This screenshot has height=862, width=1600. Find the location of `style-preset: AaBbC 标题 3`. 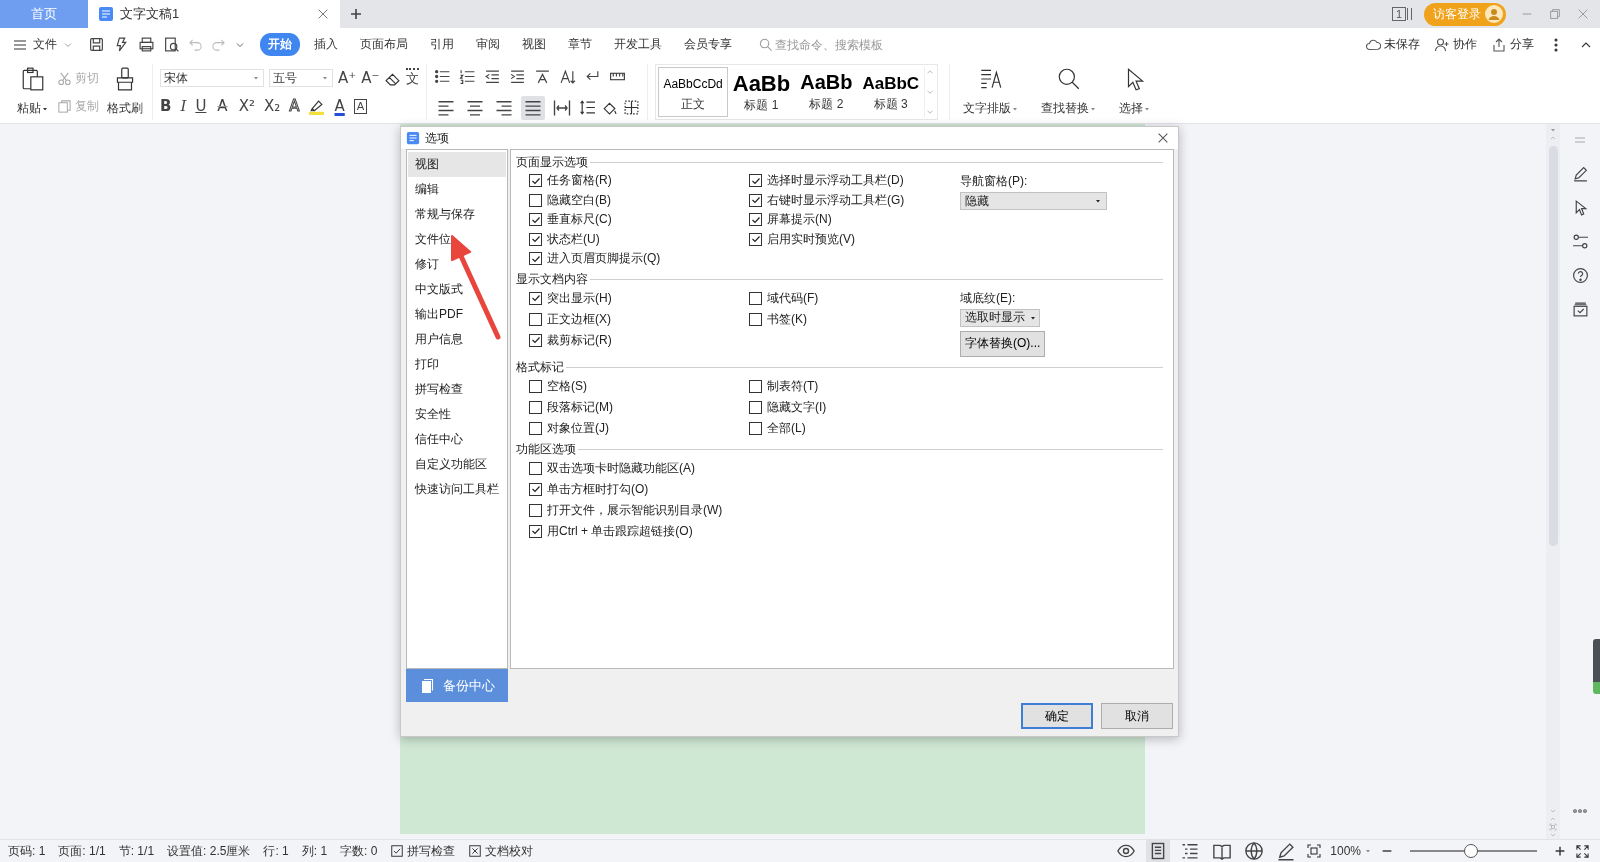

style-preset: AaBbC 标题 3 is located at coordinates (891, 92).